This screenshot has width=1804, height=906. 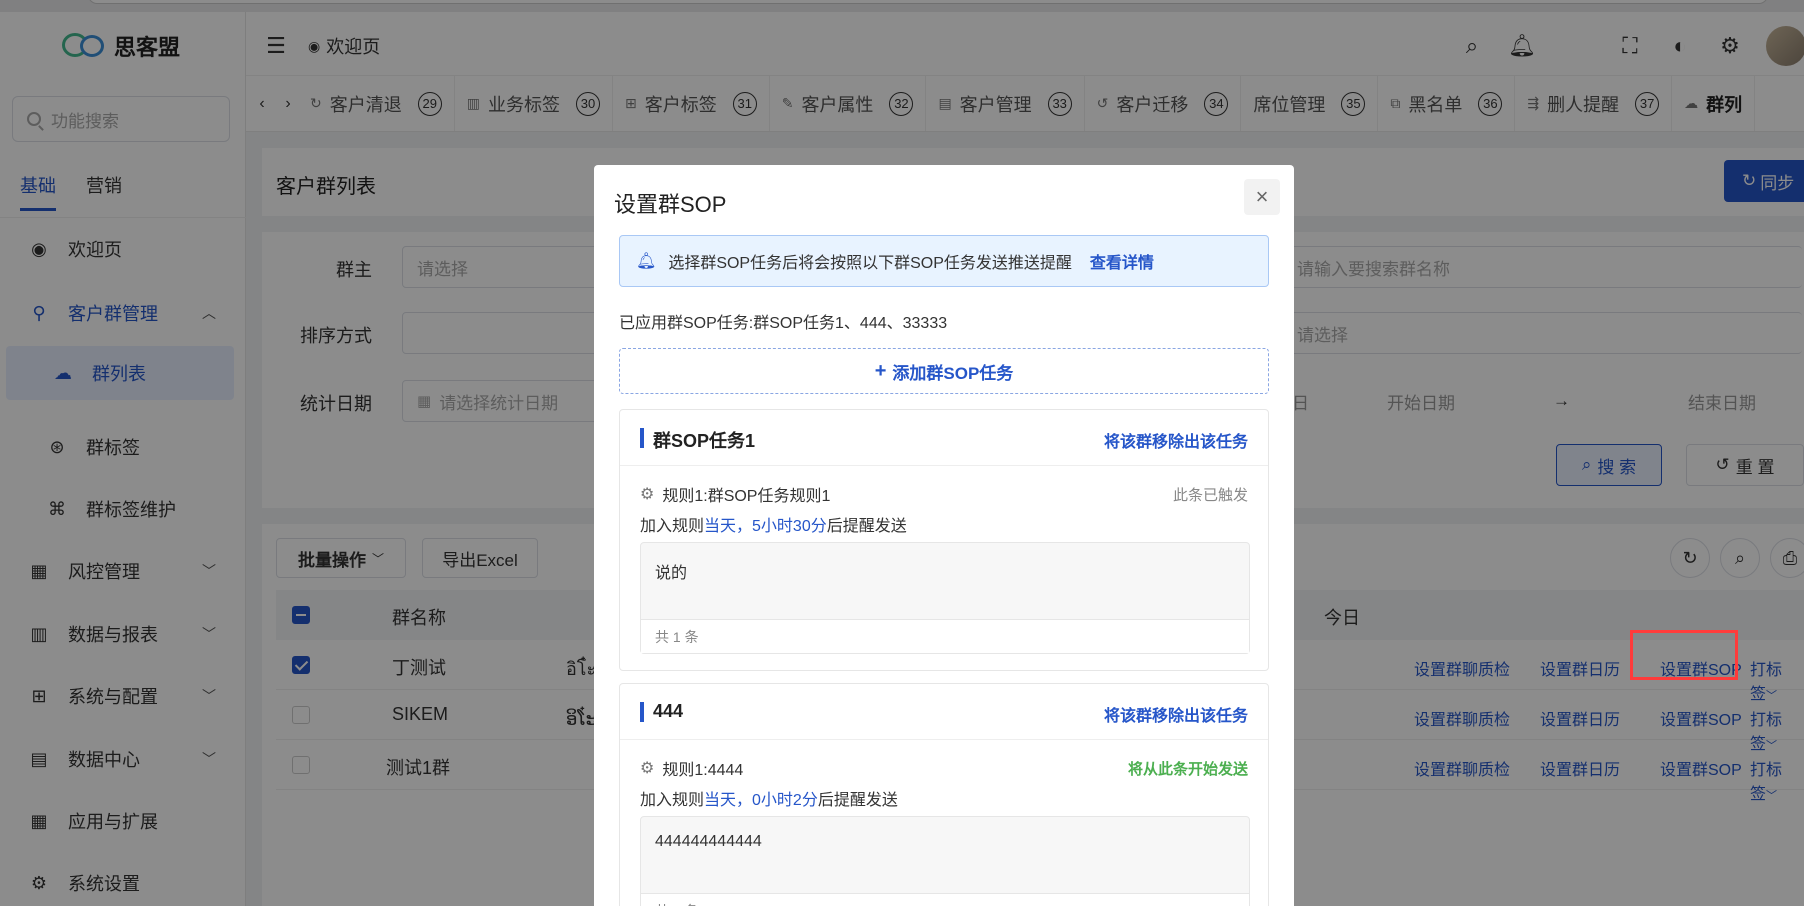 What do you see at coordinates (945, 861) in the screenshot?
I see `message-box: 444444444444 共 1 条` at bounding box center [945, 861].